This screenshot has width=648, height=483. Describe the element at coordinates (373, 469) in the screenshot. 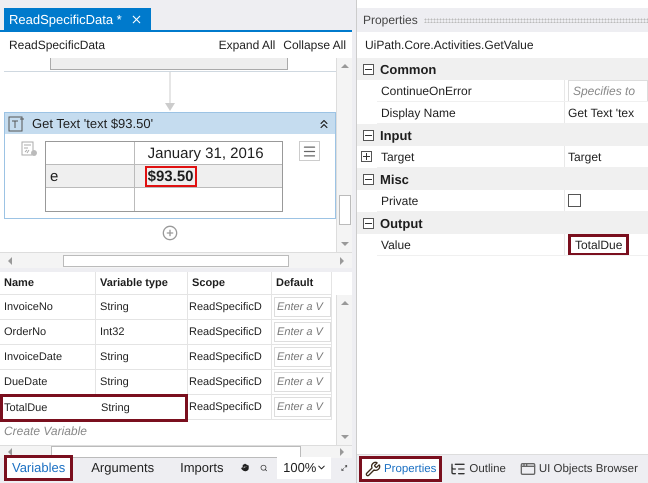

I see `wrench-icon` at that location.